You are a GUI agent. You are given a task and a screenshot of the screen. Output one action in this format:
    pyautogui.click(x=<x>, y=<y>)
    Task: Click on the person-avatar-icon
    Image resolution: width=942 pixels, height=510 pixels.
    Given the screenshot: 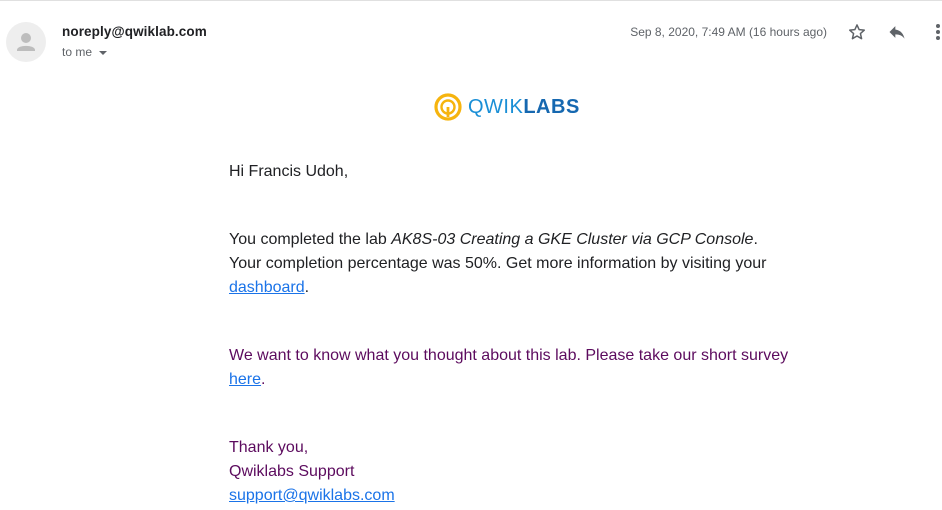 What is the action you would take?
    pyautogui.click(x=26, y=42)
    